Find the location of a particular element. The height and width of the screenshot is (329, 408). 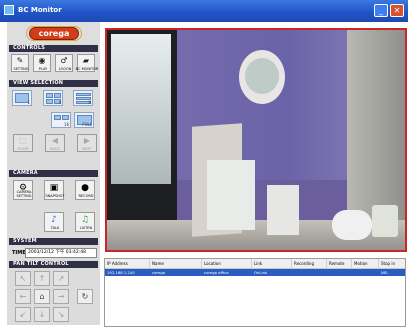

cell-location: corega office is located at coordinates (216, 272).